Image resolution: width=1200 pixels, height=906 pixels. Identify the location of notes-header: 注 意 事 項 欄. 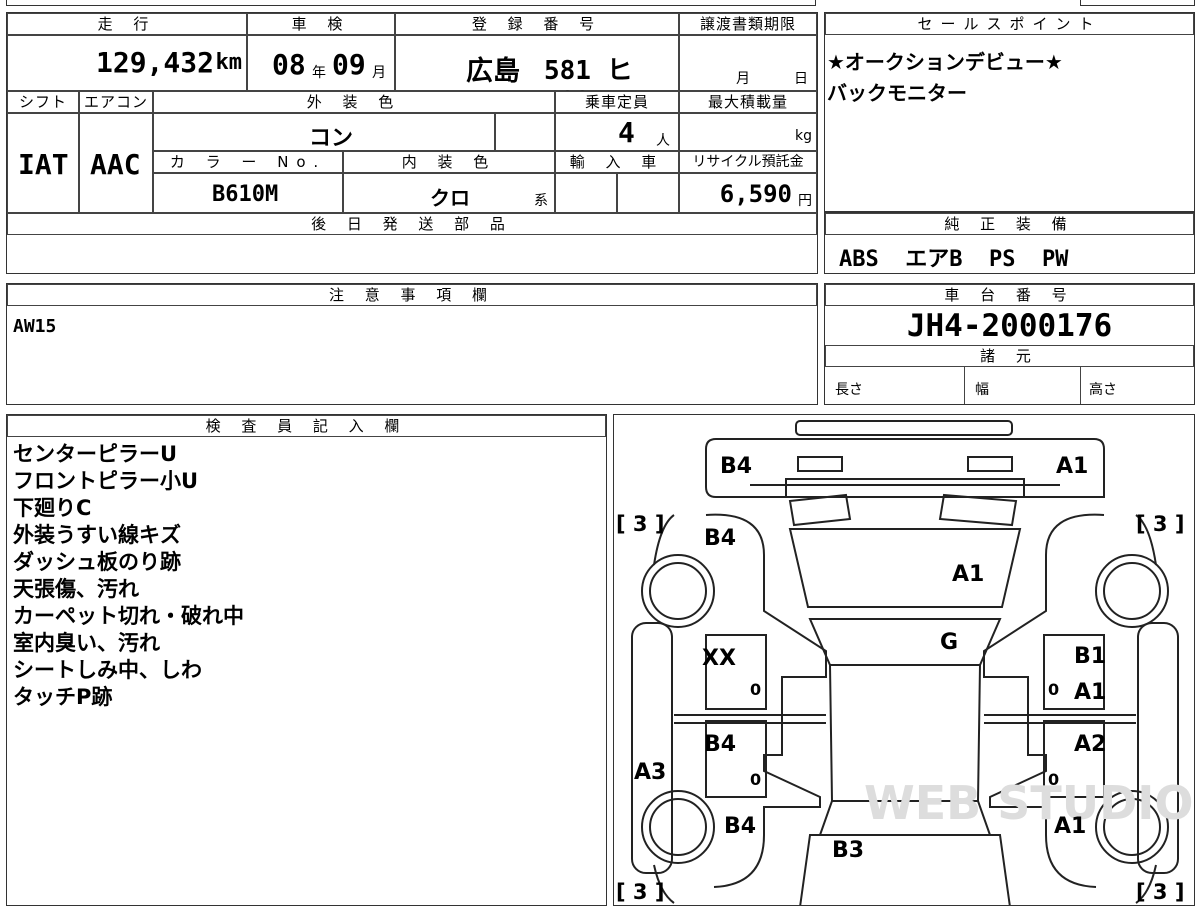
(412, 295).